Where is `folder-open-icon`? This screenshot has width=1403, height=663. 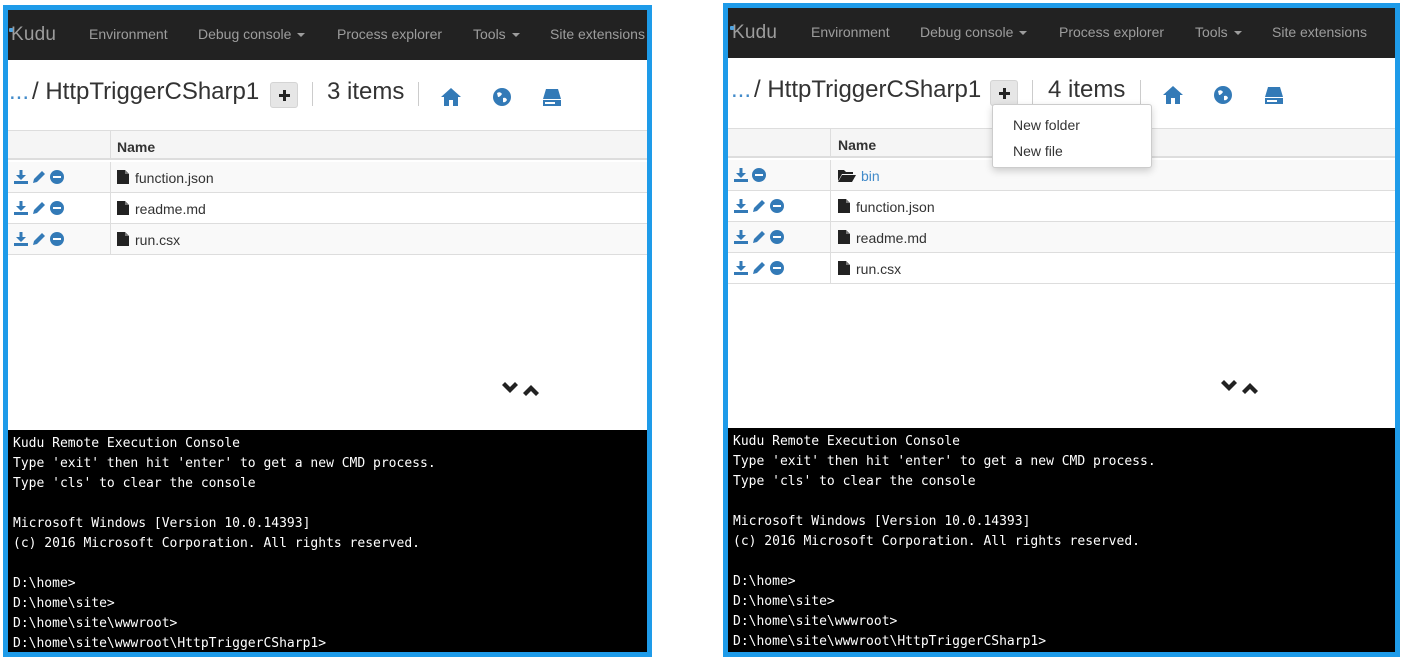 folder-open-icon is located at coordinates (847, 175).